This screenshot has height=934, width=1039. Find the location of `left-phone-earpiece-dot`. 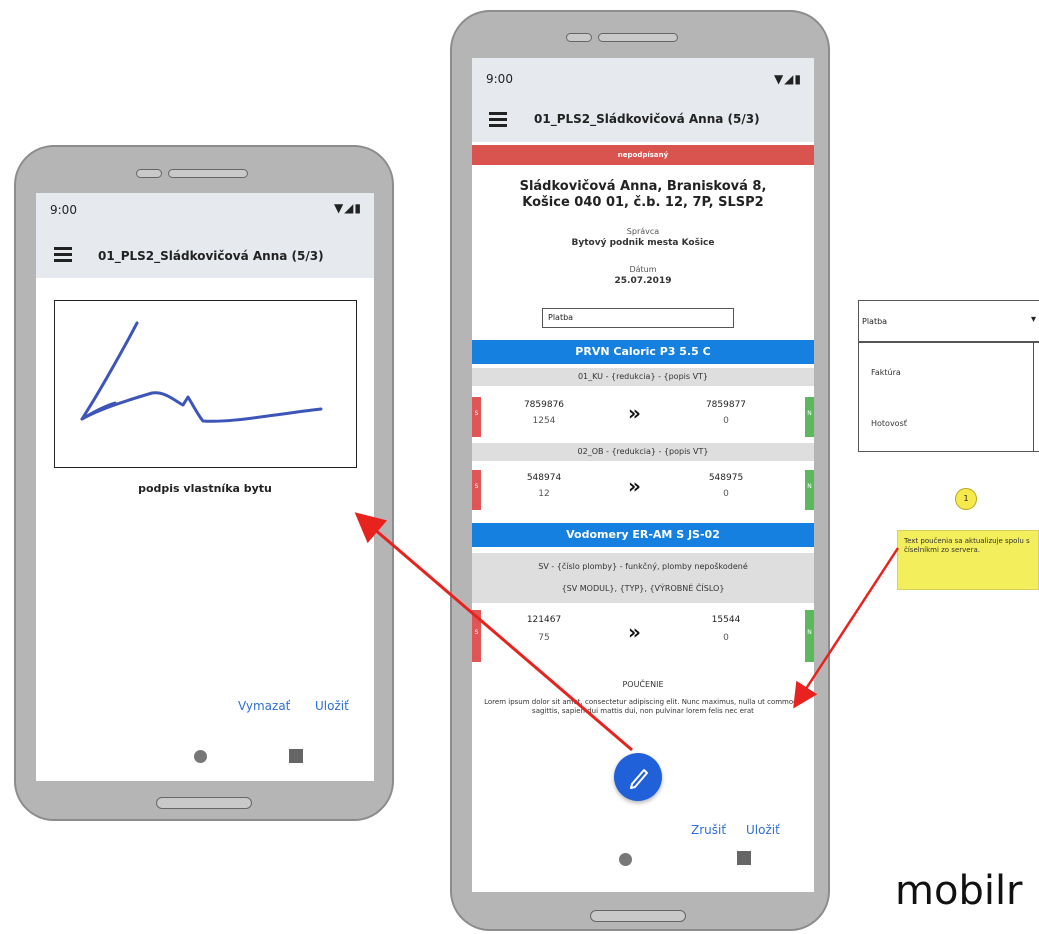

left-phone-earpiece-dot is located at coordinates (149, 173).